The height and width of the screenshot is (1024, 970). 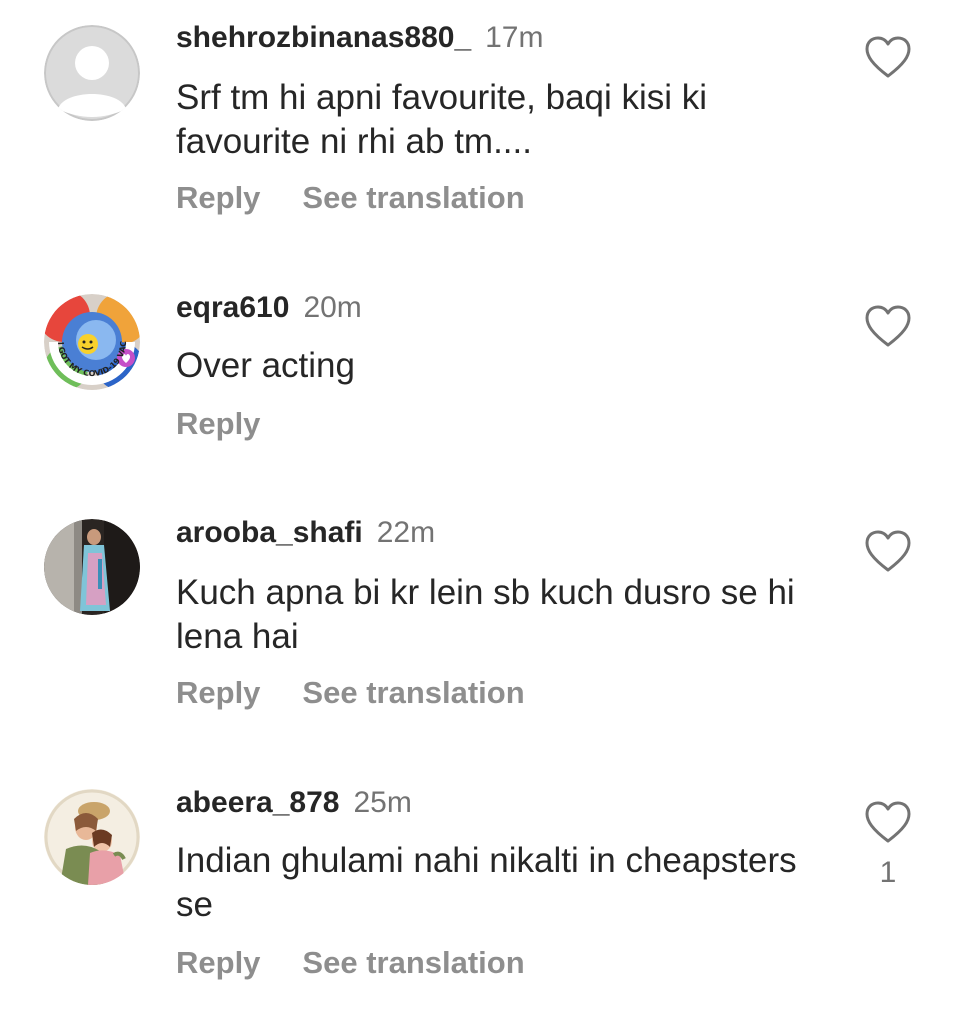 What do you see at coordinates (232, 307) in the screenshot?
I see `username: eqra610` at bounding box center [232, 307].